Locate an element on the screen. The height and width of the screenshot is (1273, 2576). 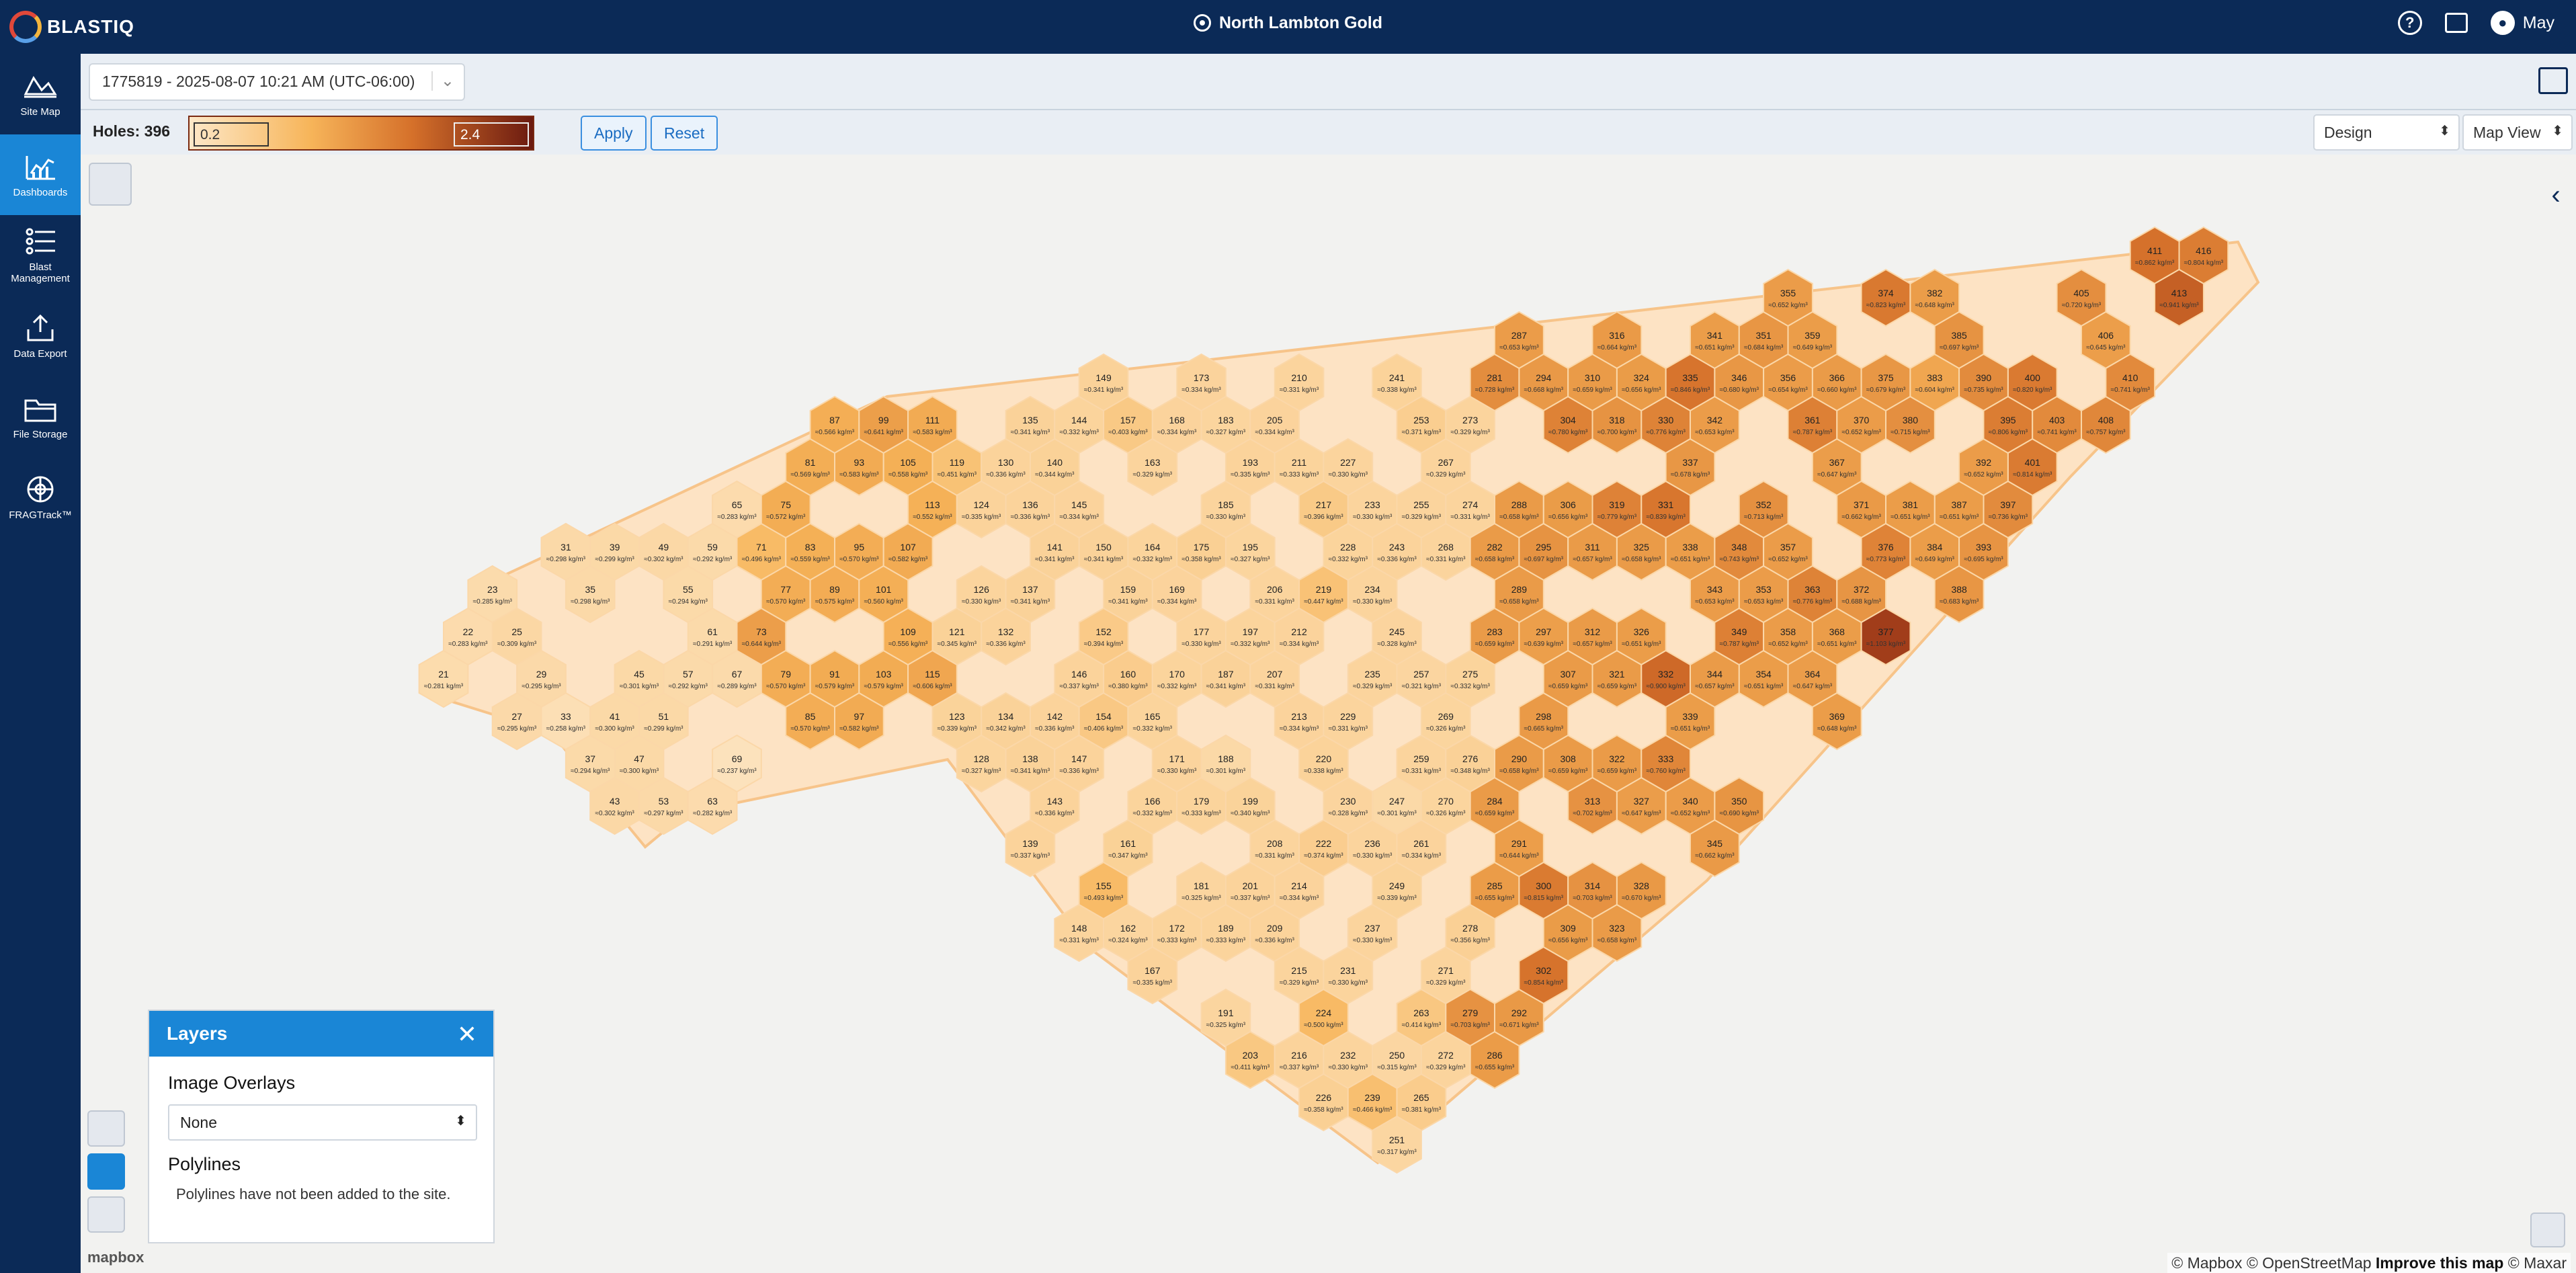
hole-value-label: ≈0.258 kg/m³ is located at coordinates (566, 729).